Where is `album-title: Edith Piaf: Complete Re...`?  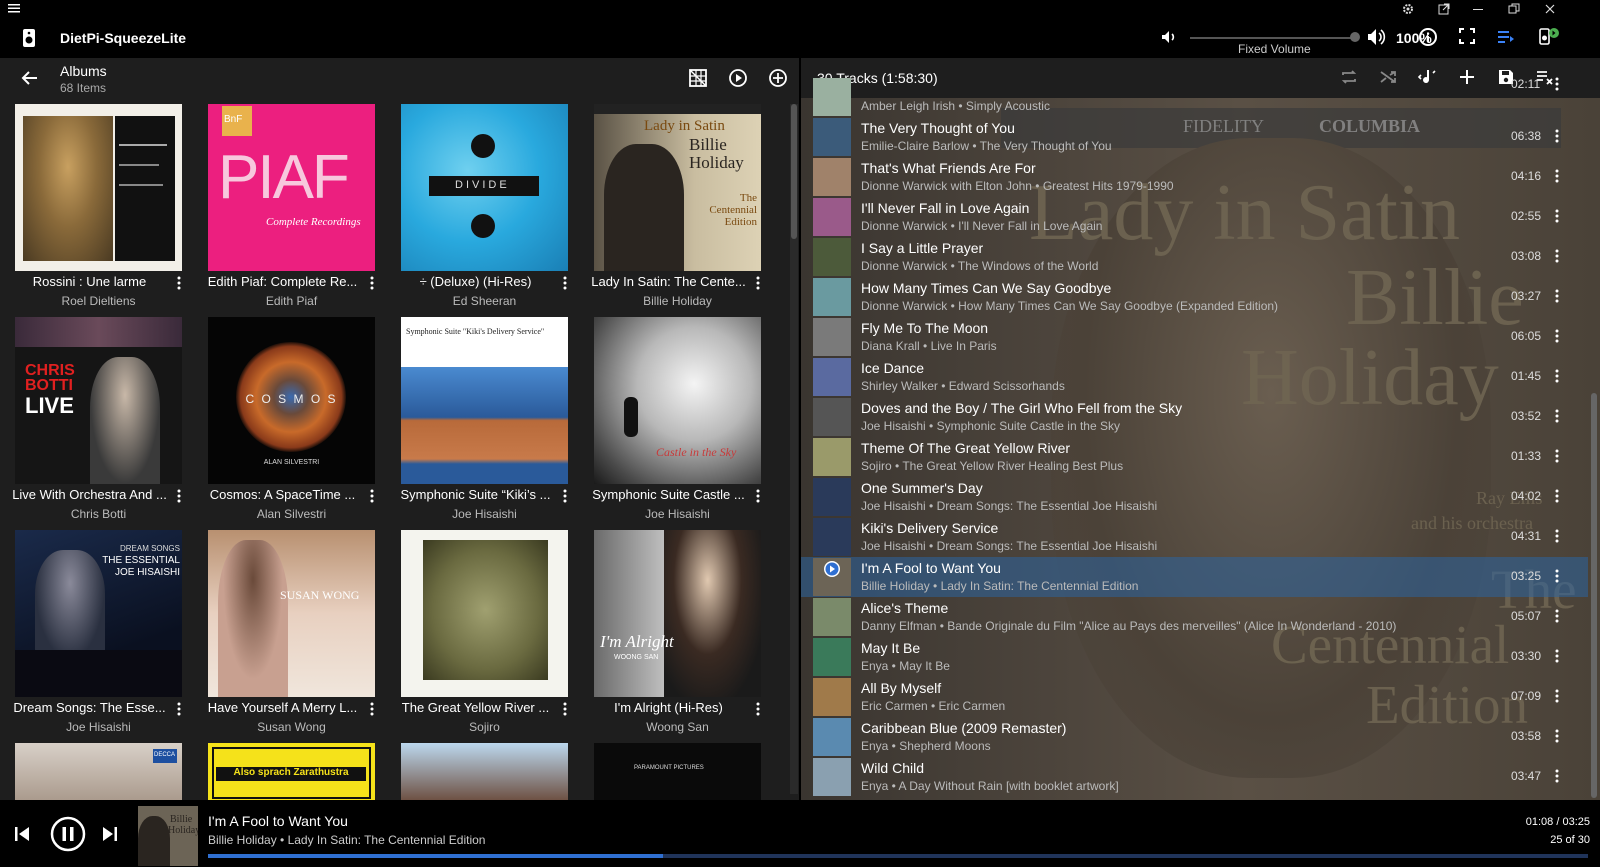
album-title: Edith Piaf: Complete Re... is located at coordinates (289, 281).